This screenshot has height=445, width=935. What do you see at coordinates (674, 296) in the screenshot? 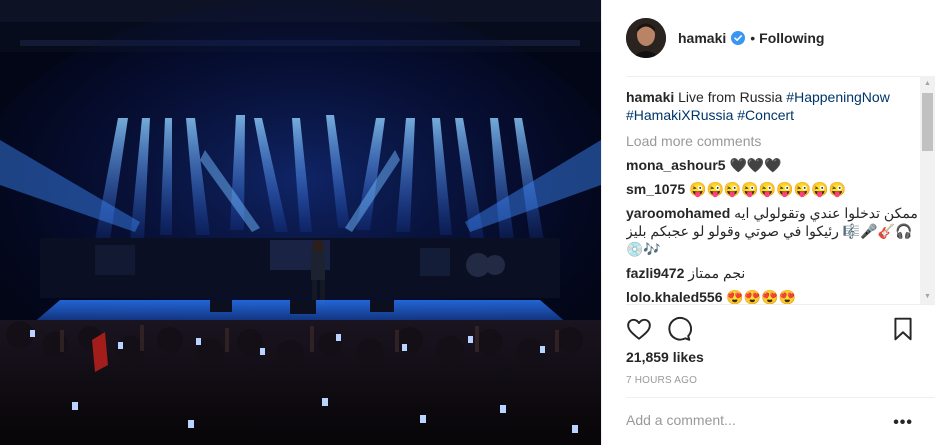
I see `comment-username: lolo.khaled556` at bounding box center [674, 296].